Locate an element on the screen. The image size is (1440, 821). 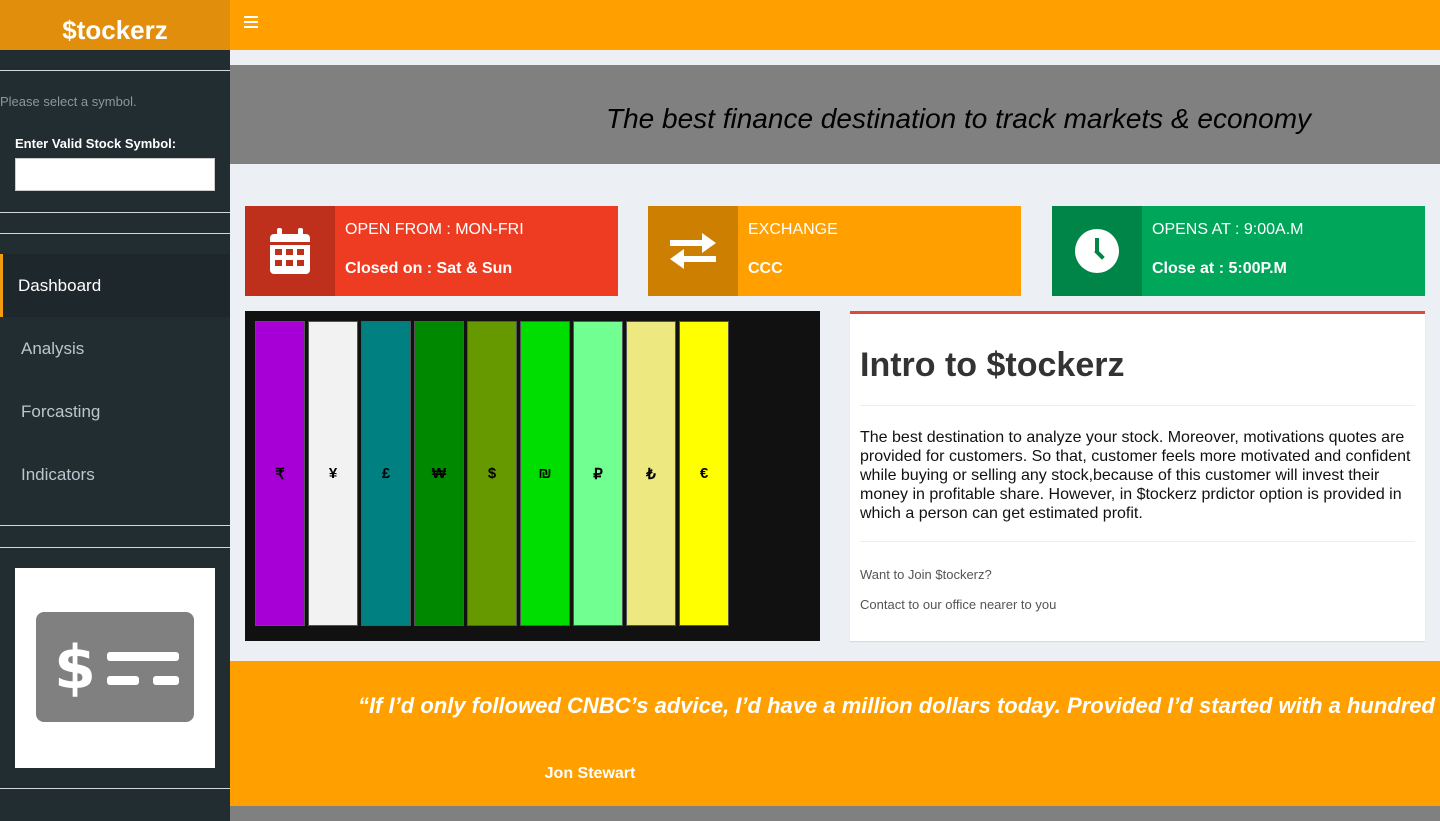
clock-icon is located at coordinates (1097, 251).